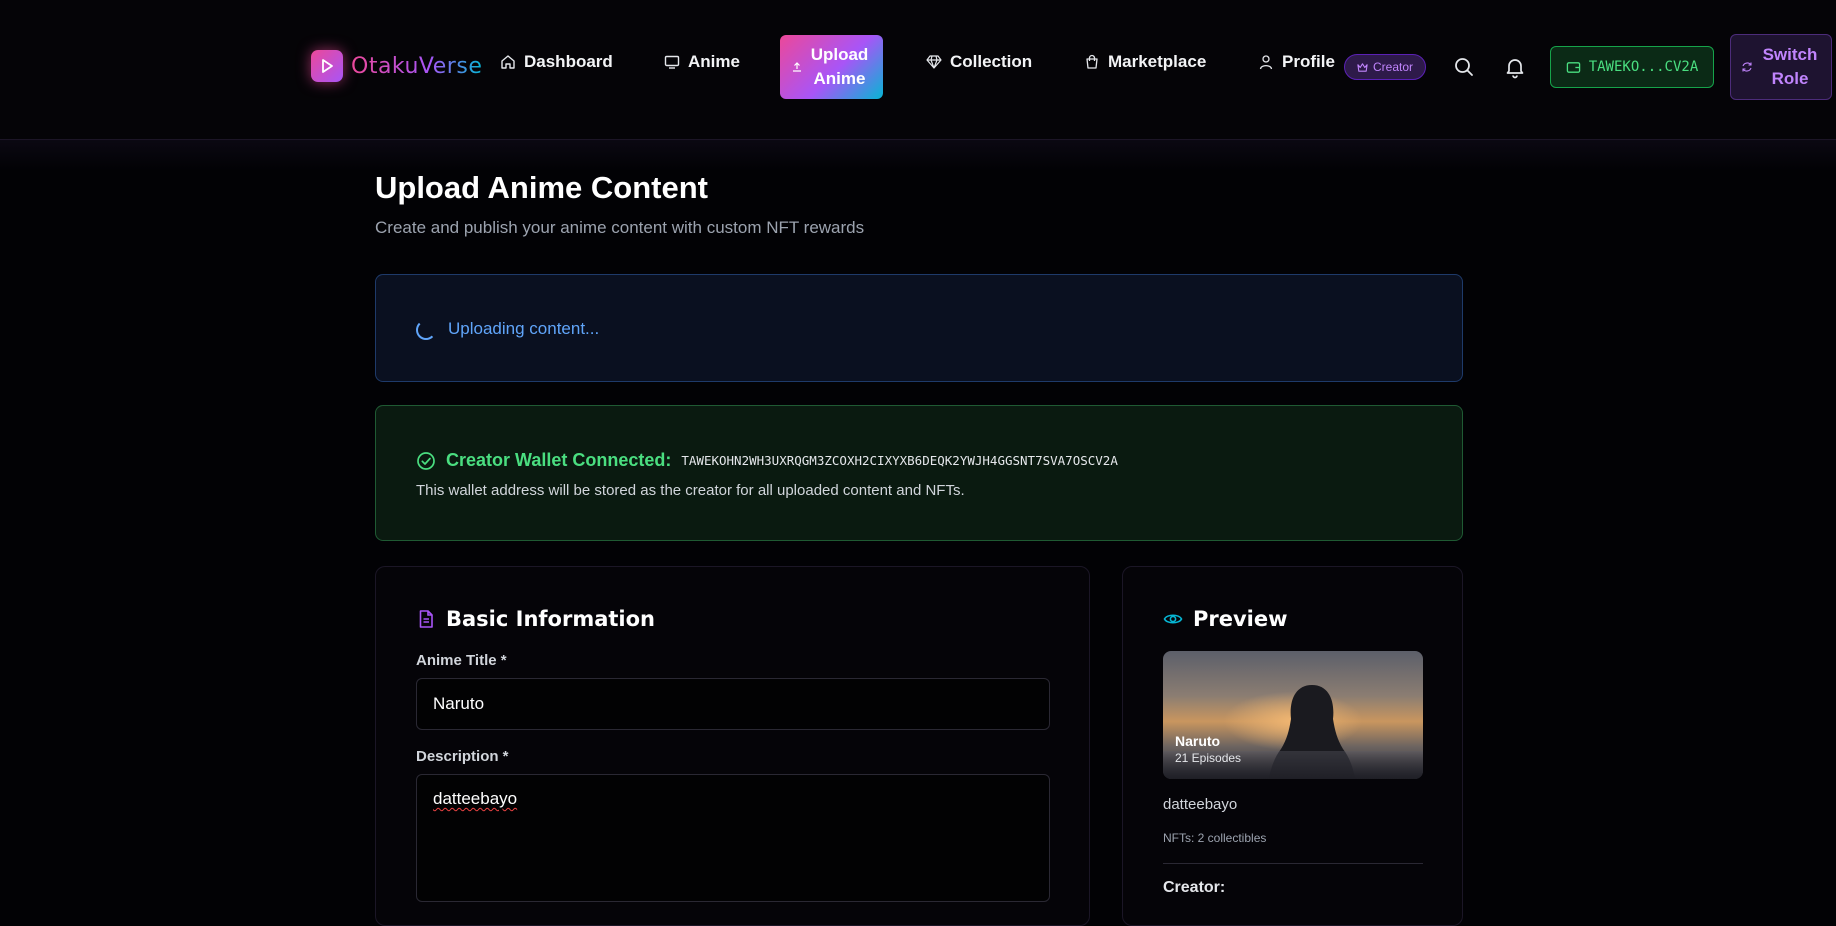  Describe the element at coordinates (559, 460) in the screenshot. I see `wallet-connected-label: Creator Wallet Connected:` at that location.